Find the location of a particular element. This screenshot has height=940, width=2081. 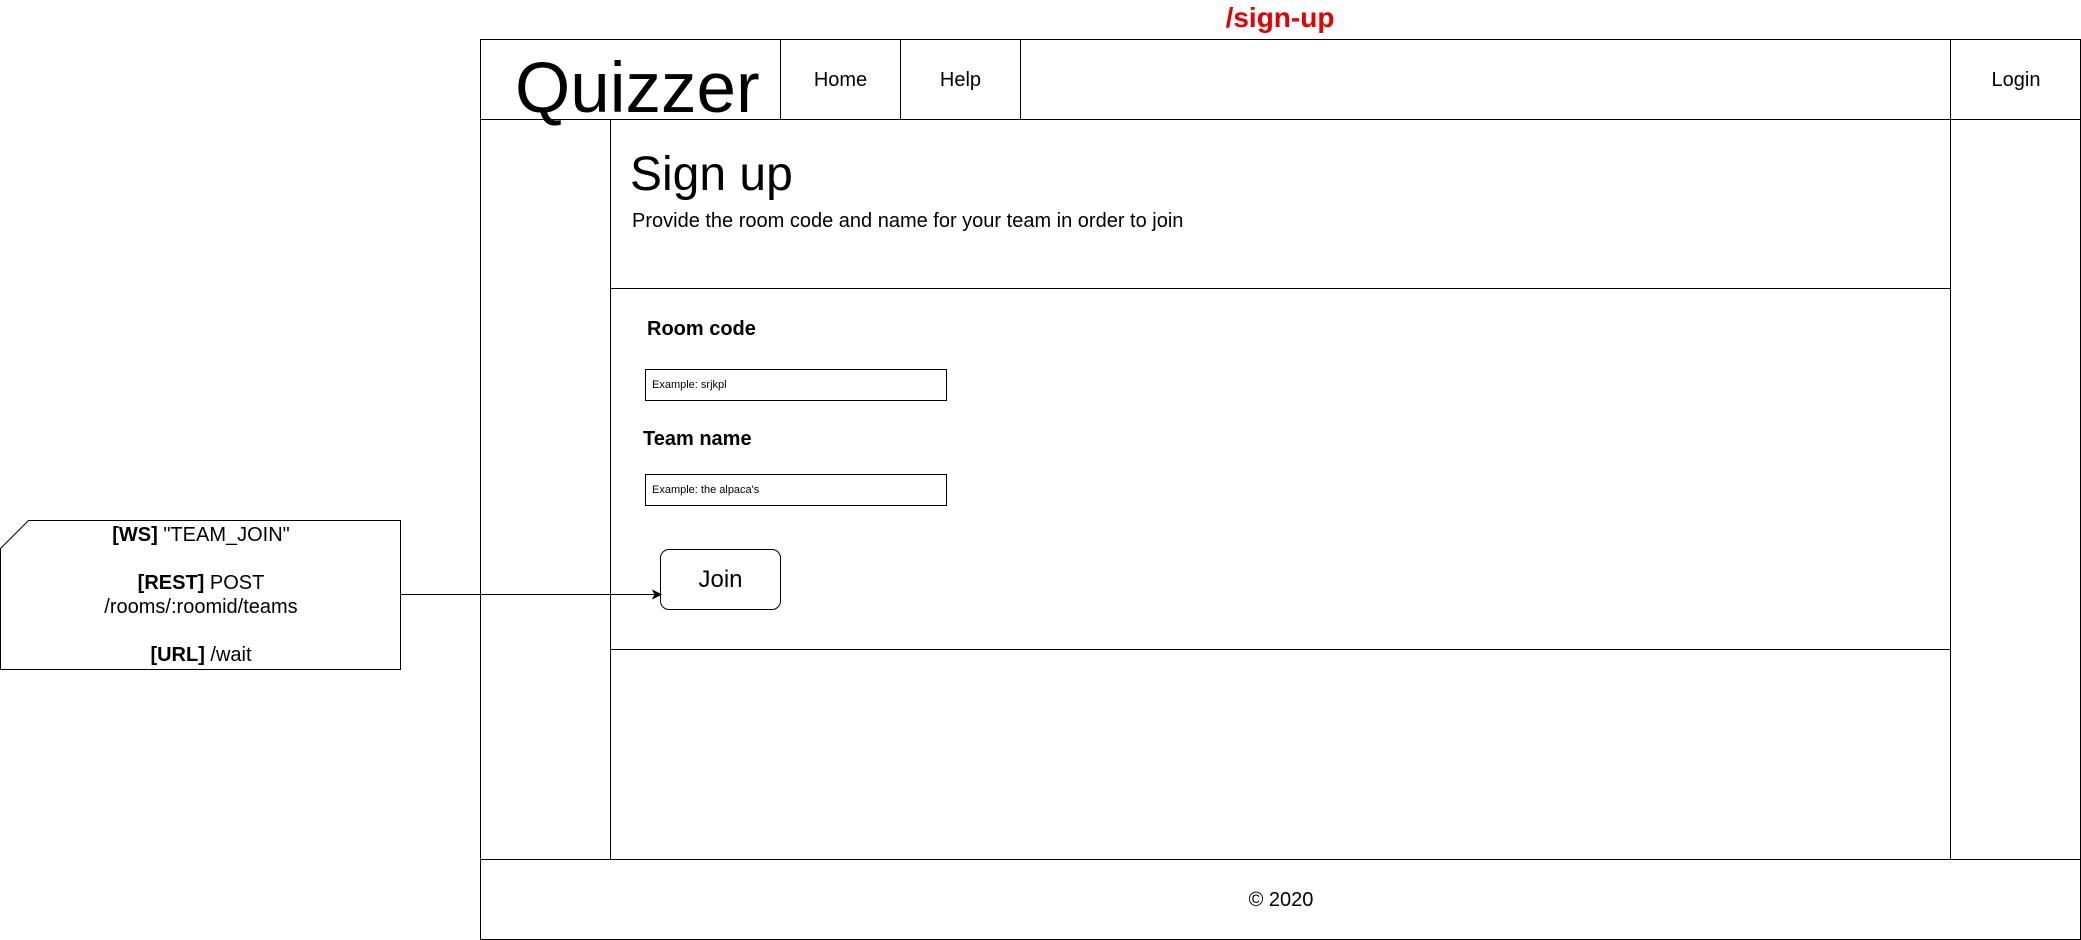

note-connector-arrow is located at coordinates (532, 594).